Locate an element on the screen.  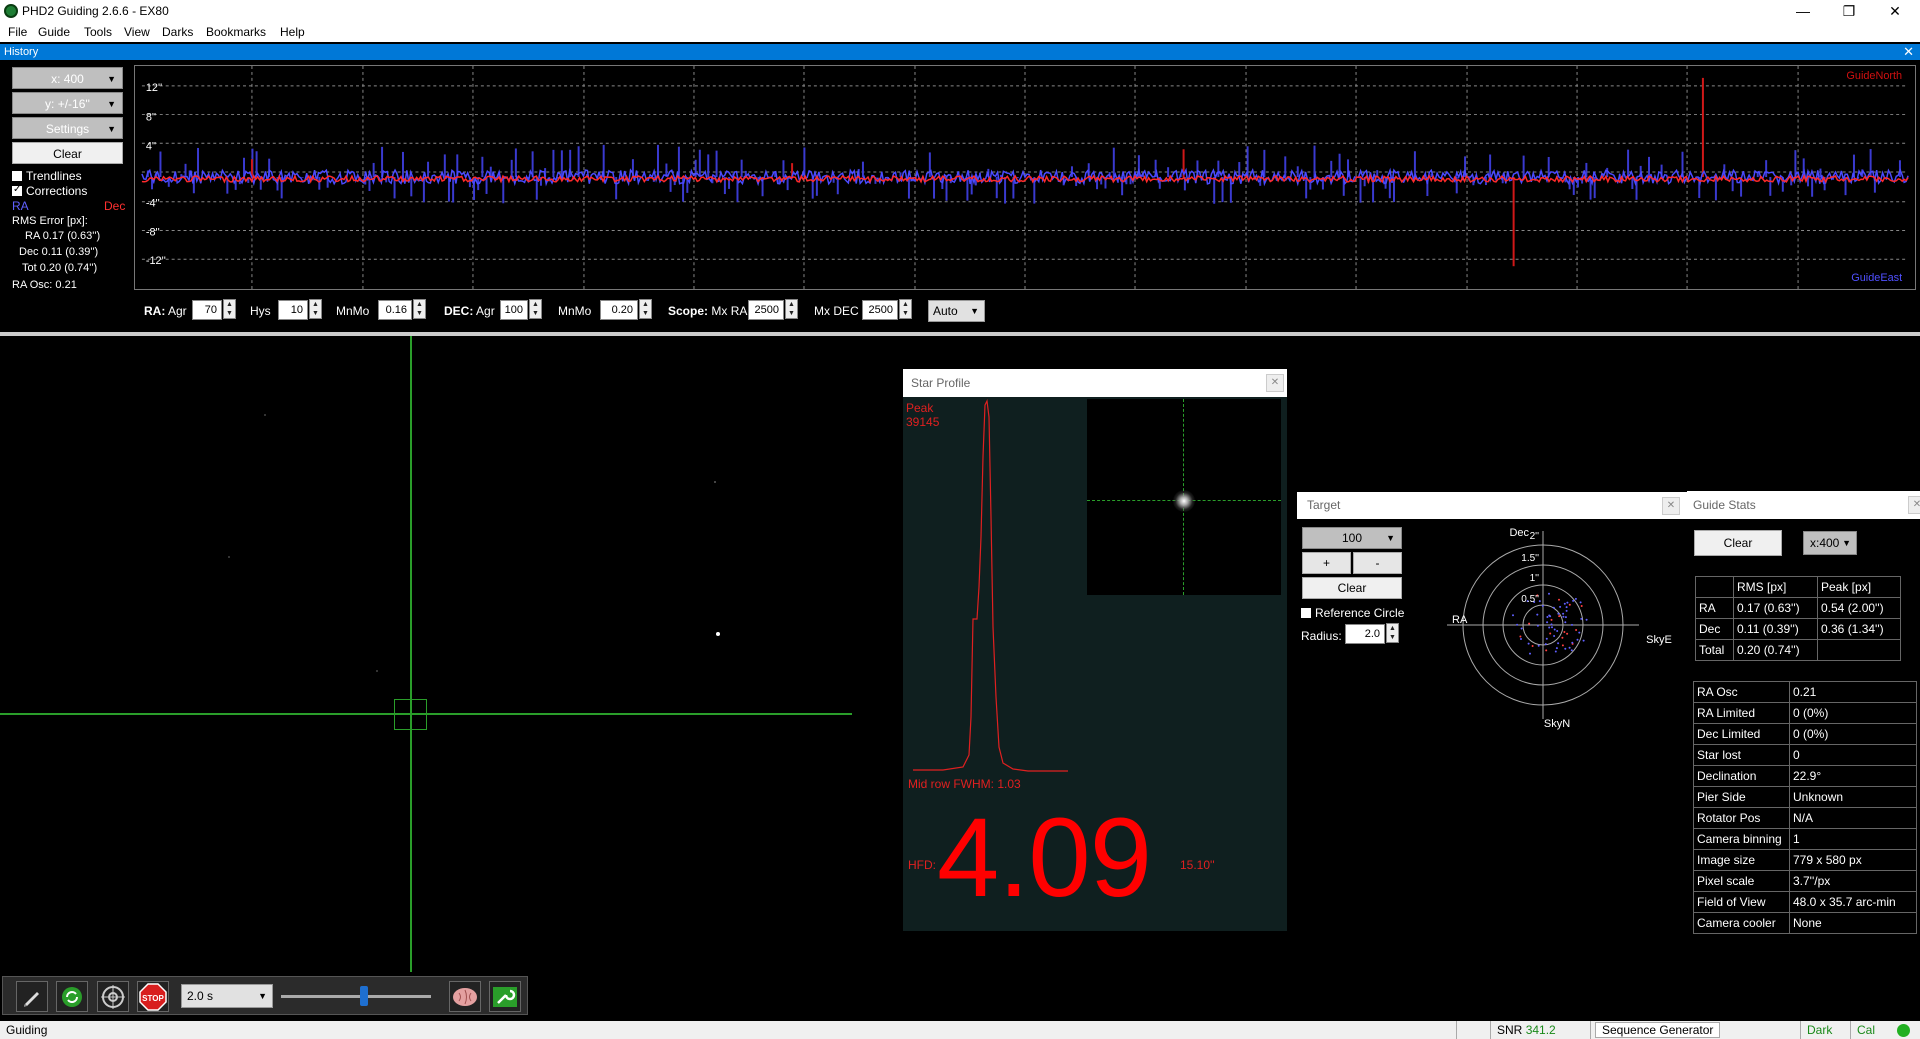
menu-bookmarks: Bookmarks is located at coordinates (236, 32).